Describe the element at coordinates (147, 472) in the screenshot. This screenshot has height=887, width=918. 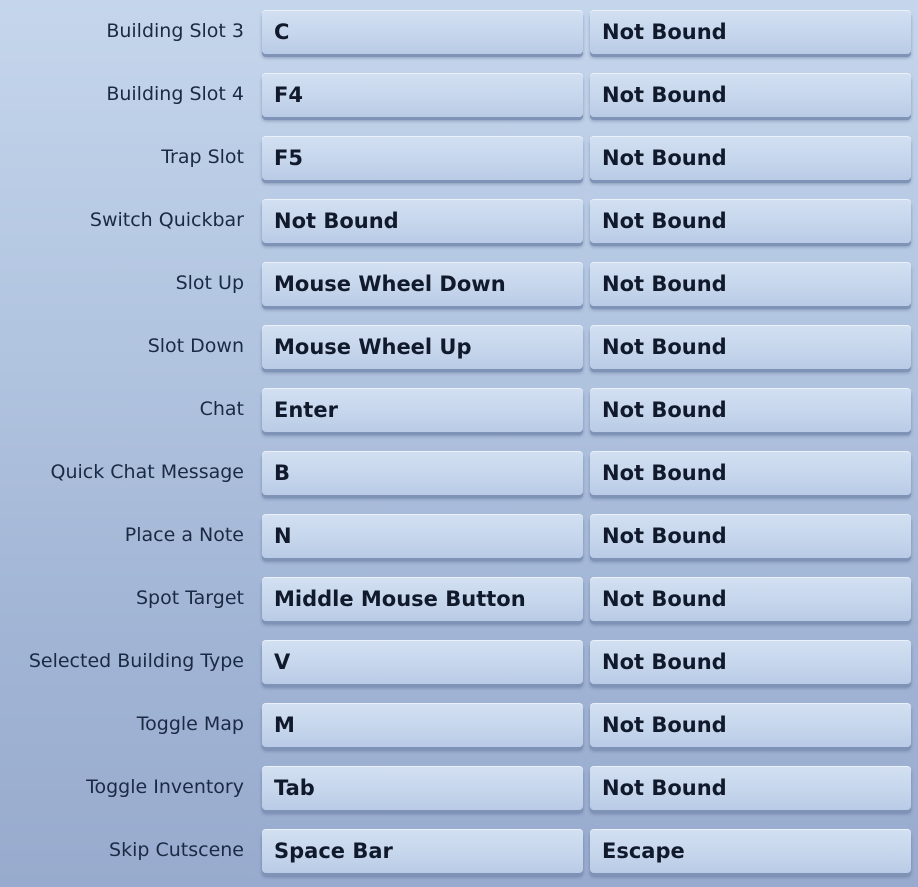
I see `action-label: Quick Chat Message` at that location.